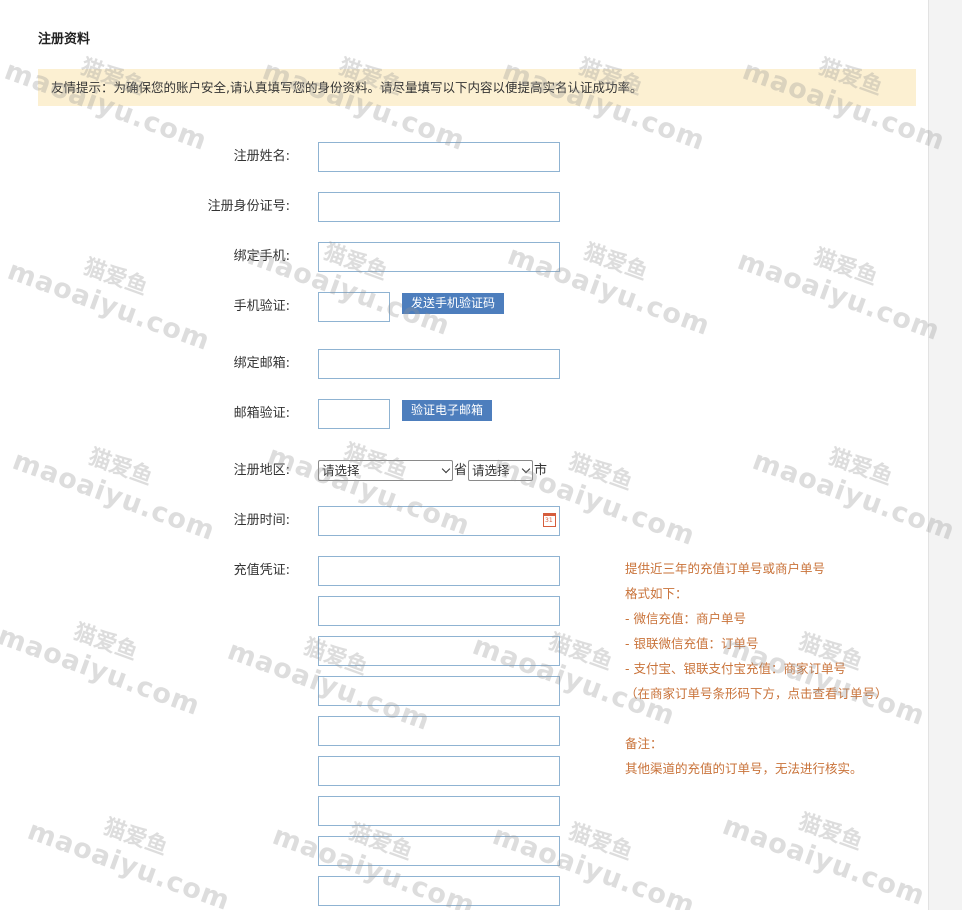 Image resolution: width=962 pixels, height=910 pixels. Describe the element at coordinates (735, 668) in the screenshot. I see `hint-line: - 支付宝、银联支付宝充值：商家订单号` at that location.